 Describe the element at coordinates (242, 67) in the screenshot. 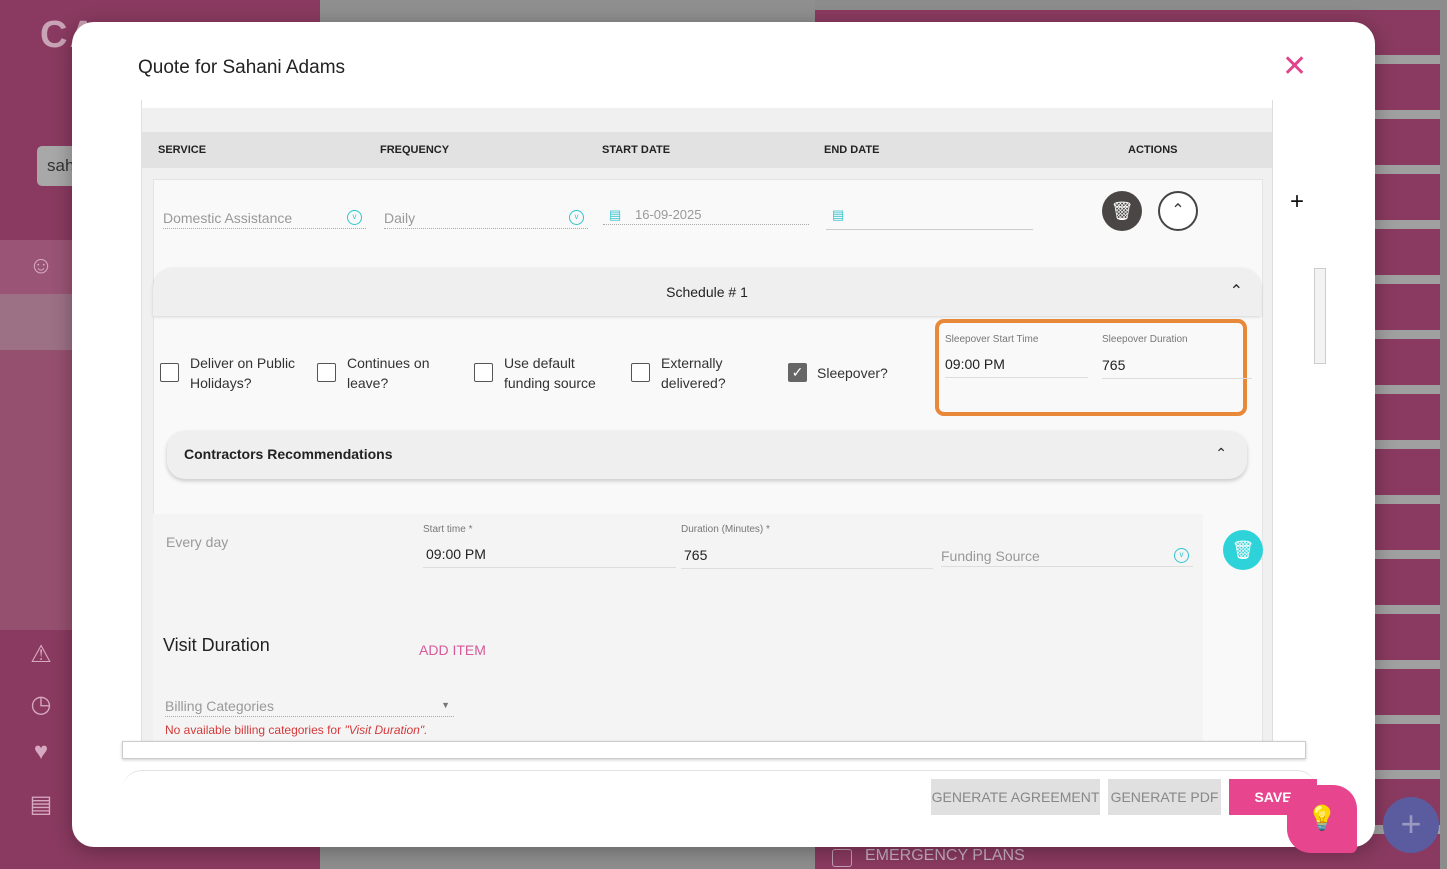

I see `modal-title: Quote for Sahani Adams` at that location.